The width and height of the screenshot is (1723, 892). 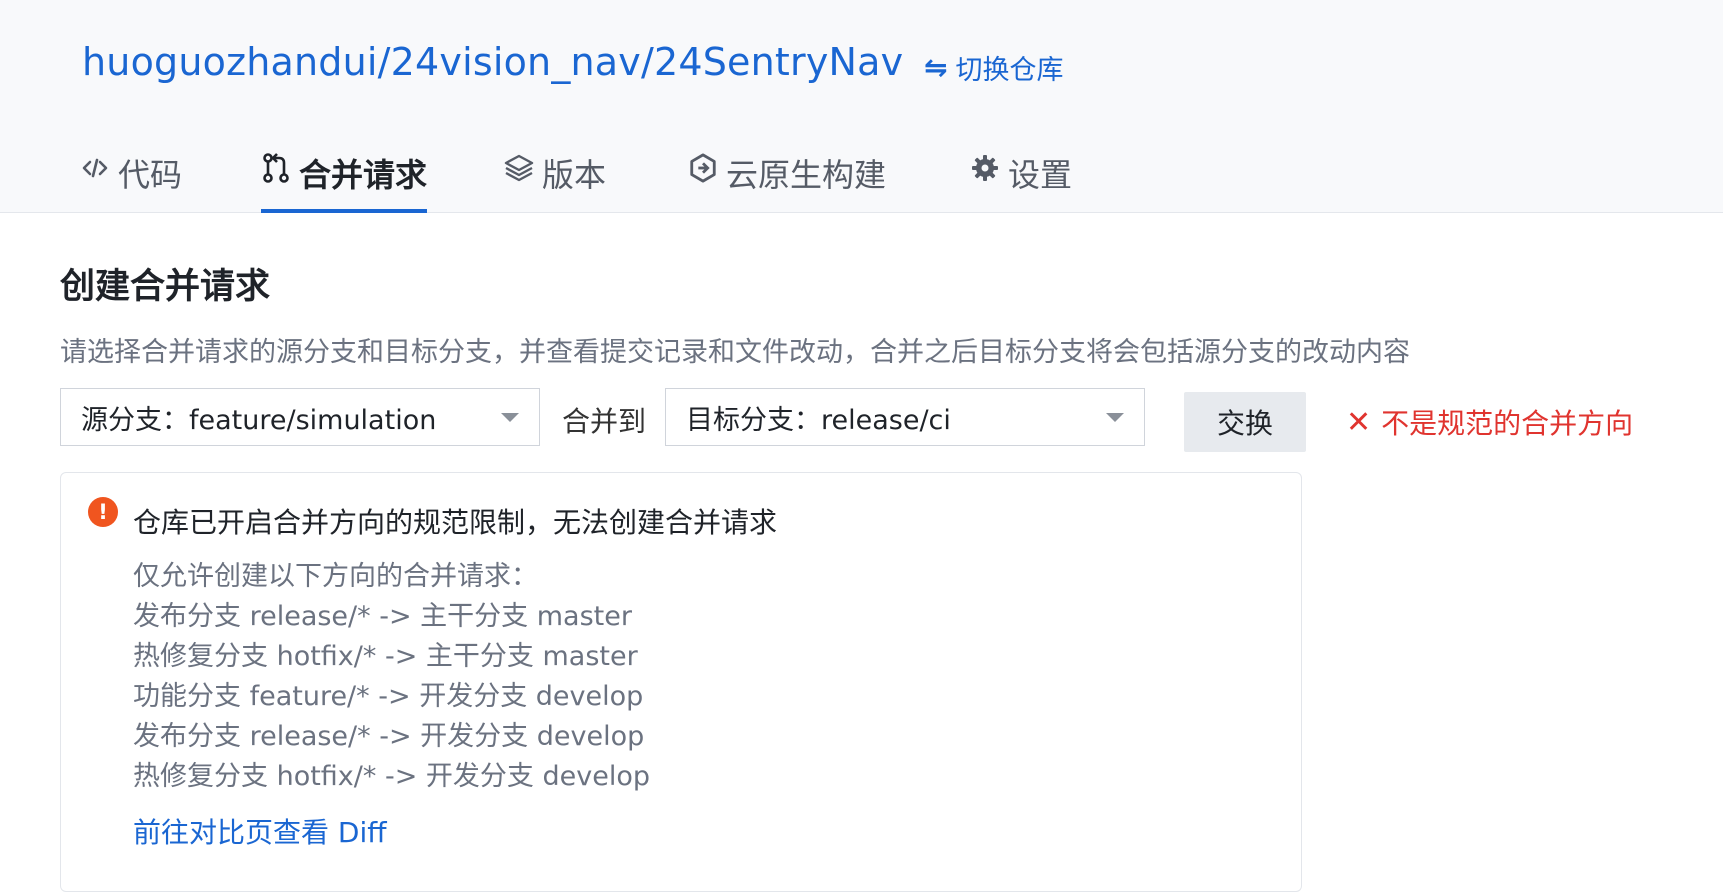 What do you see at coordinates (604, 421) in the screenshot?
I see `merge-to-label: 合并到` at bounding box center [604, 421].